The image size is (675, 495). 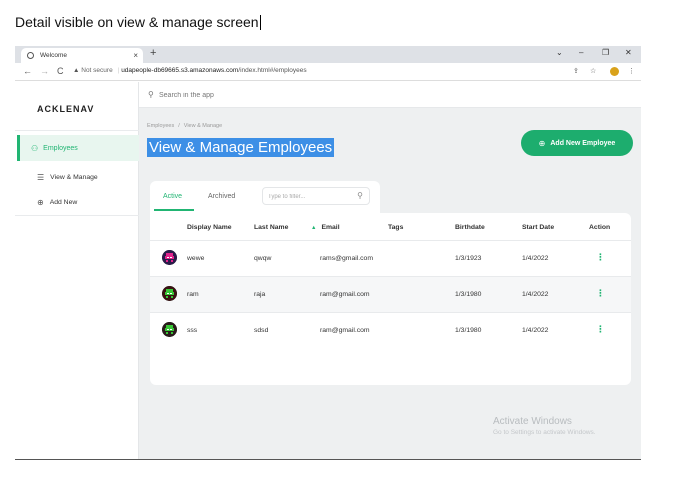 I want to click on search-input, so click(x=239, y=95).